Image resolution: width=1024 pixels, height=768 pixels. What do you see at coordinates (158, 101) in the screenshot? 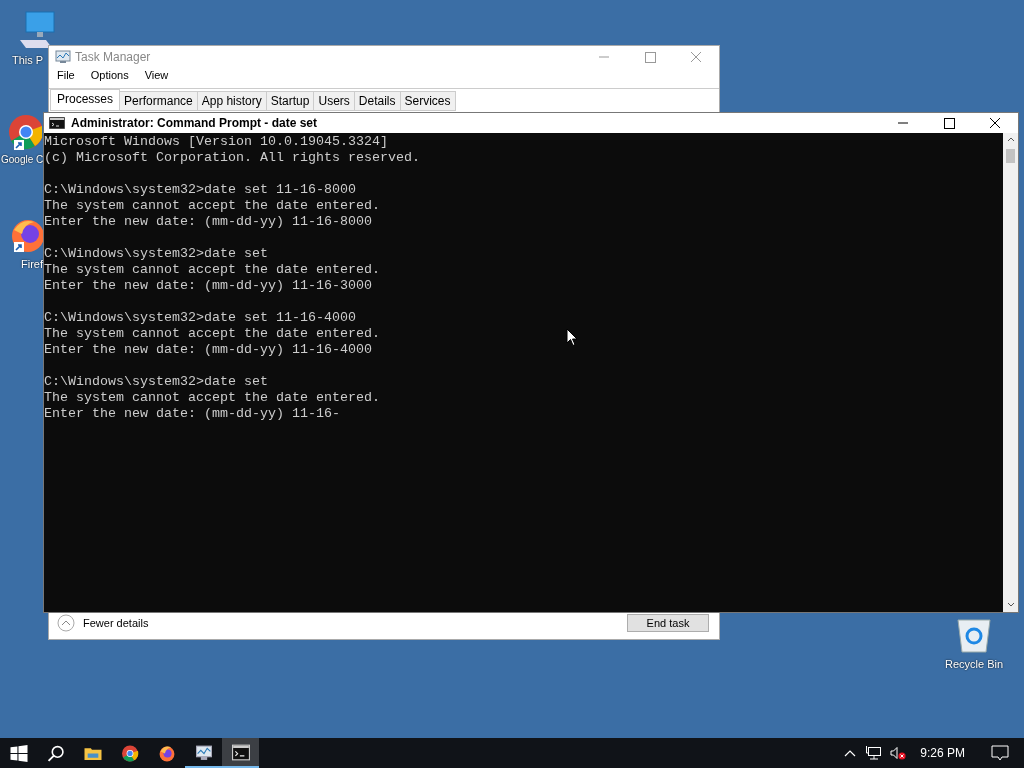
I see `tab: Performance` at bounding box center [158, 101].